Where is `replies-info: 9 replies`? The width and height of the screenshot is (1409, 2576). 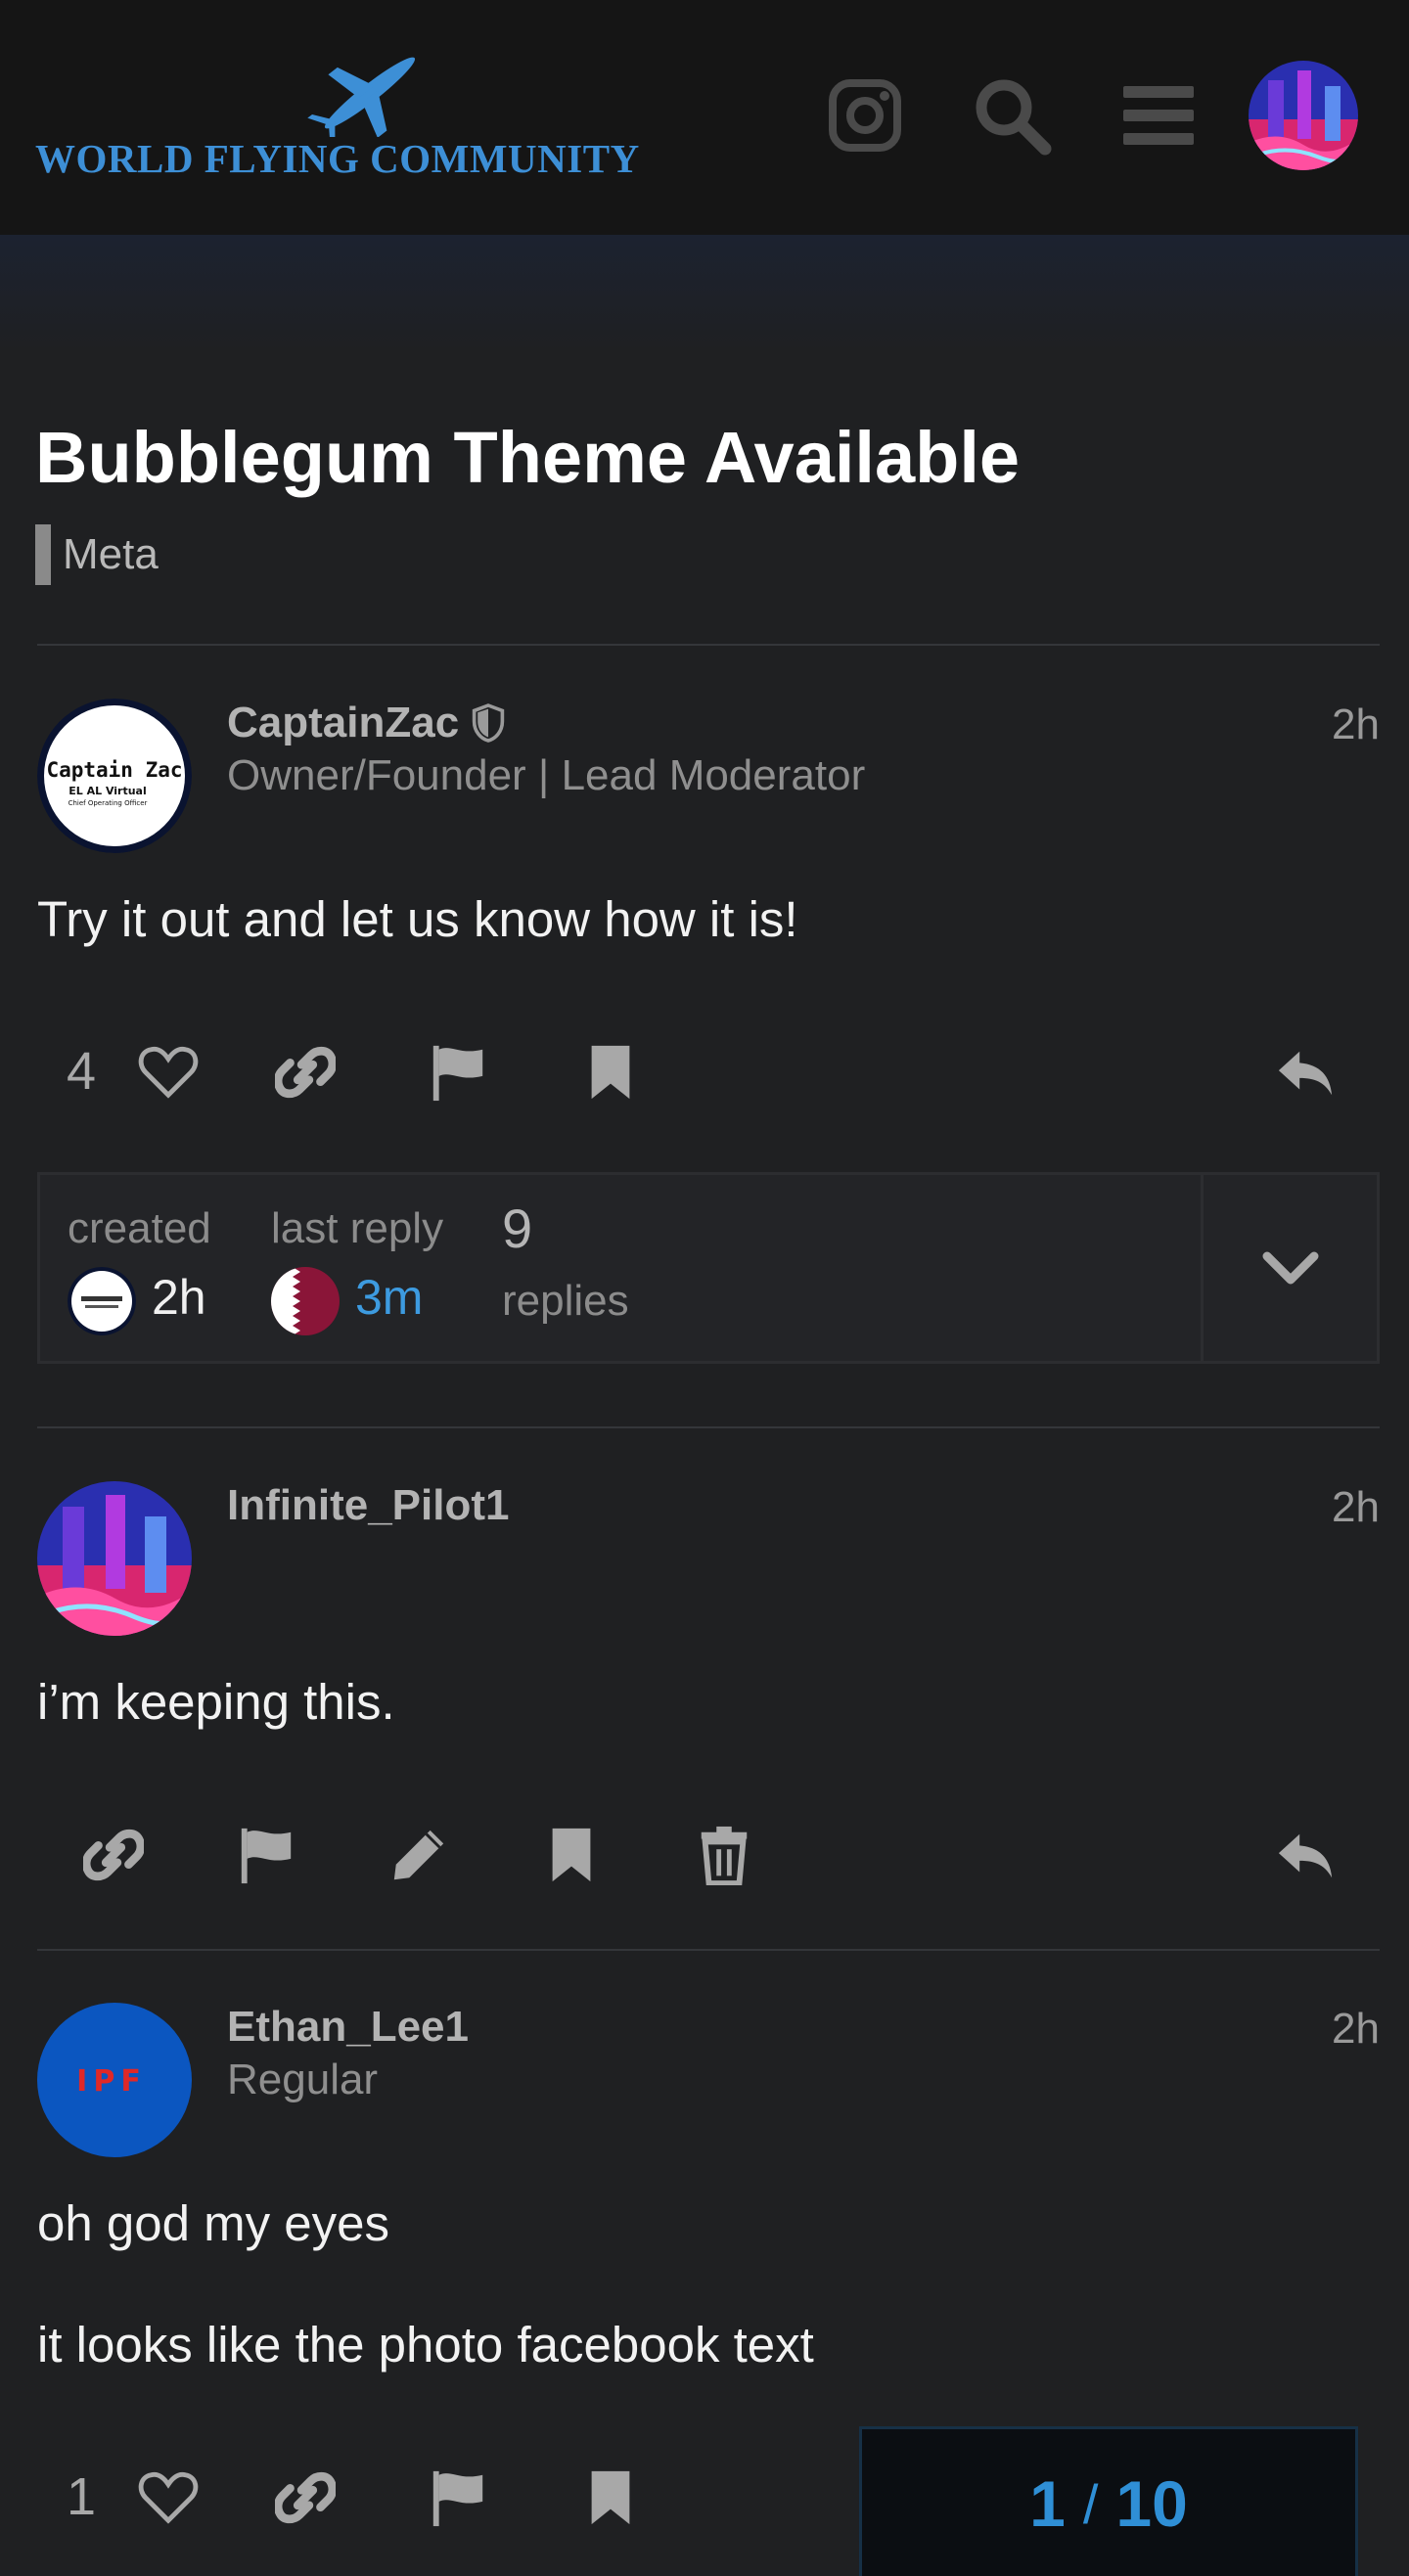 replies-info: 9 replies is located at coordinates (600, 1268).